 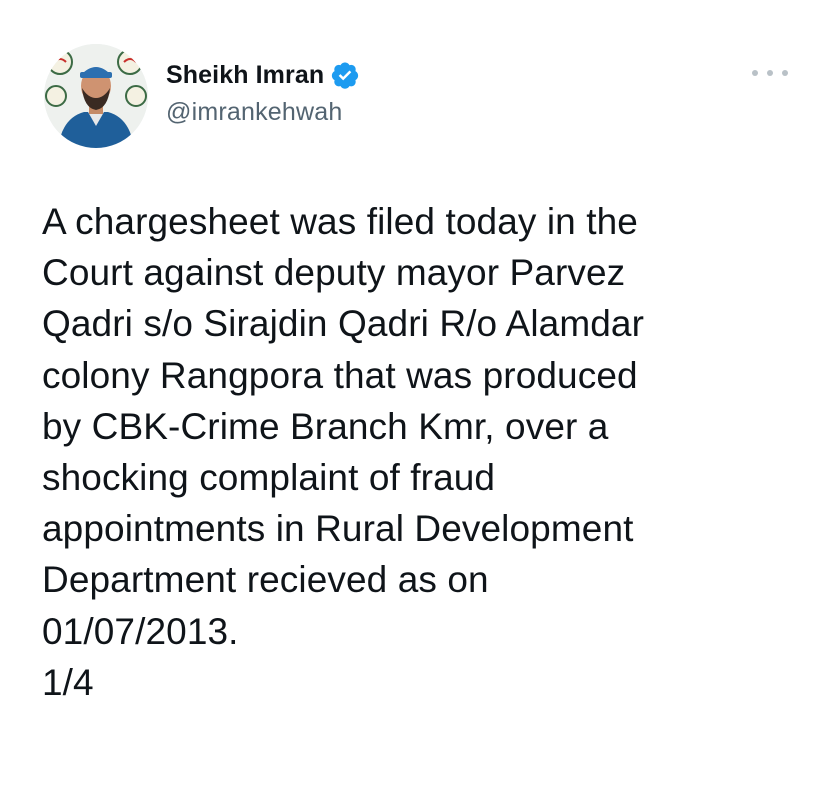 I want to click on author-handle: @imrankehwah, so click(x=263, y=112).